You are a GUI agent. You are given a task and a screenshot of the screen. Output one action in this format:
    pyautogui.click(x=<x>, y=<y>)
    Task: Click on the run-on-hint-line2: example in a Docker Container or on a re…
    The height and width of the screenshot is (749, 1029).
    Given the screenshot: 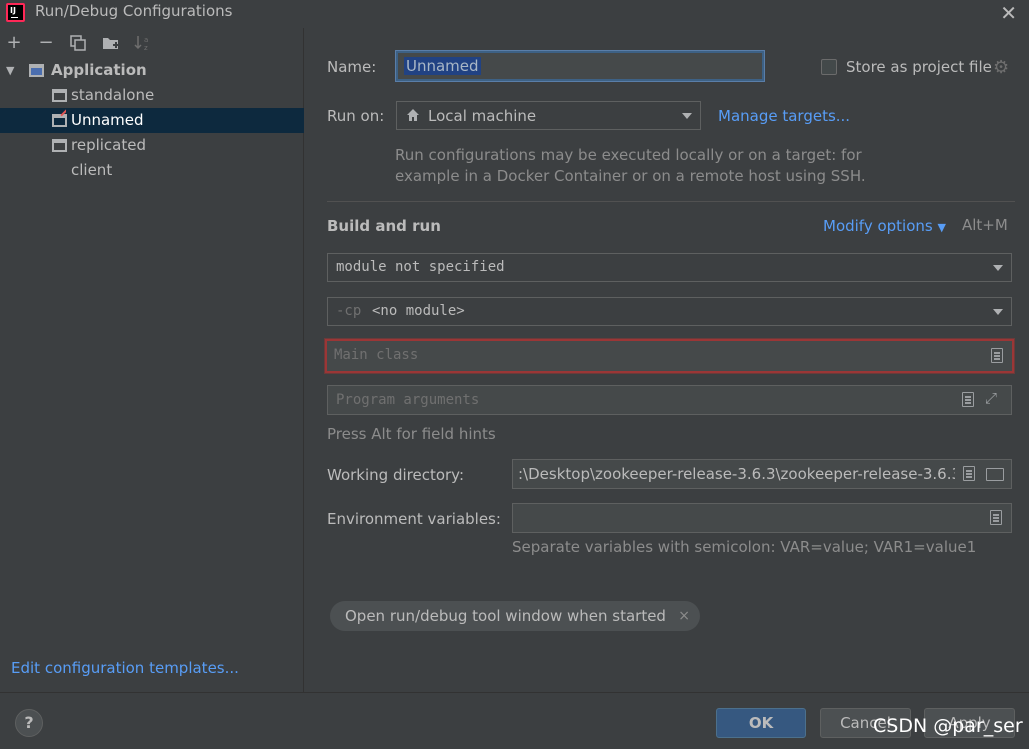 What is the action you would take?
    pyautogui.click(x=630, y=176)
    